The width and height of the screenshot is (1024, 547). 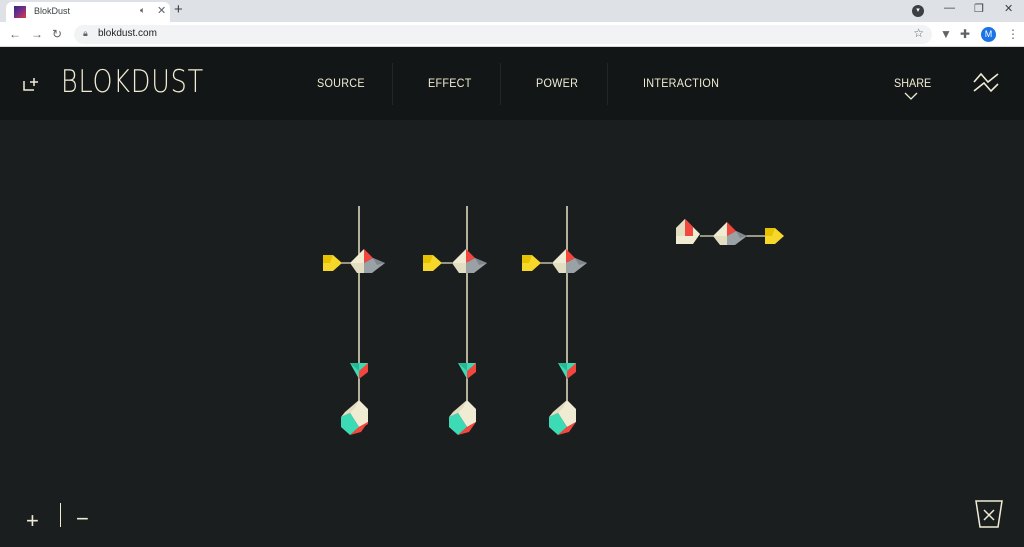 I want to click on interaction-block, so click(x=688, y=231).